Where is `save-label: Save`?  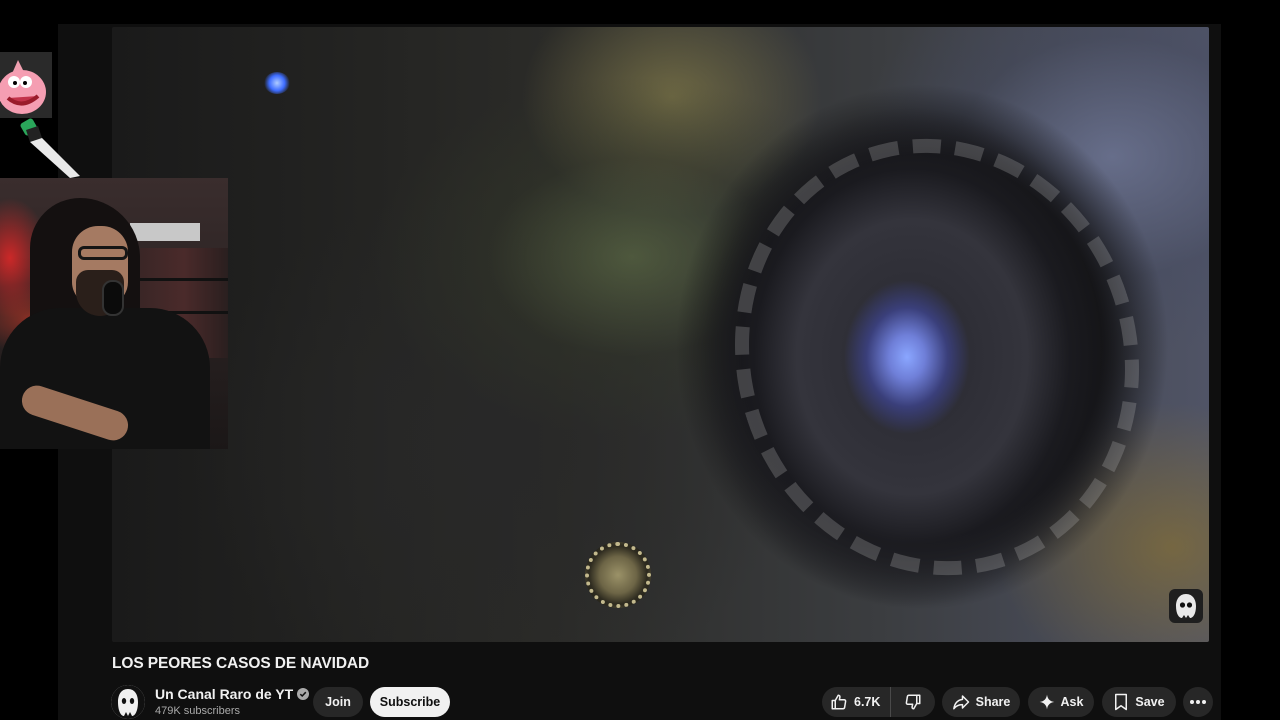
save-label: Save is located at coordinates (1150, 702).